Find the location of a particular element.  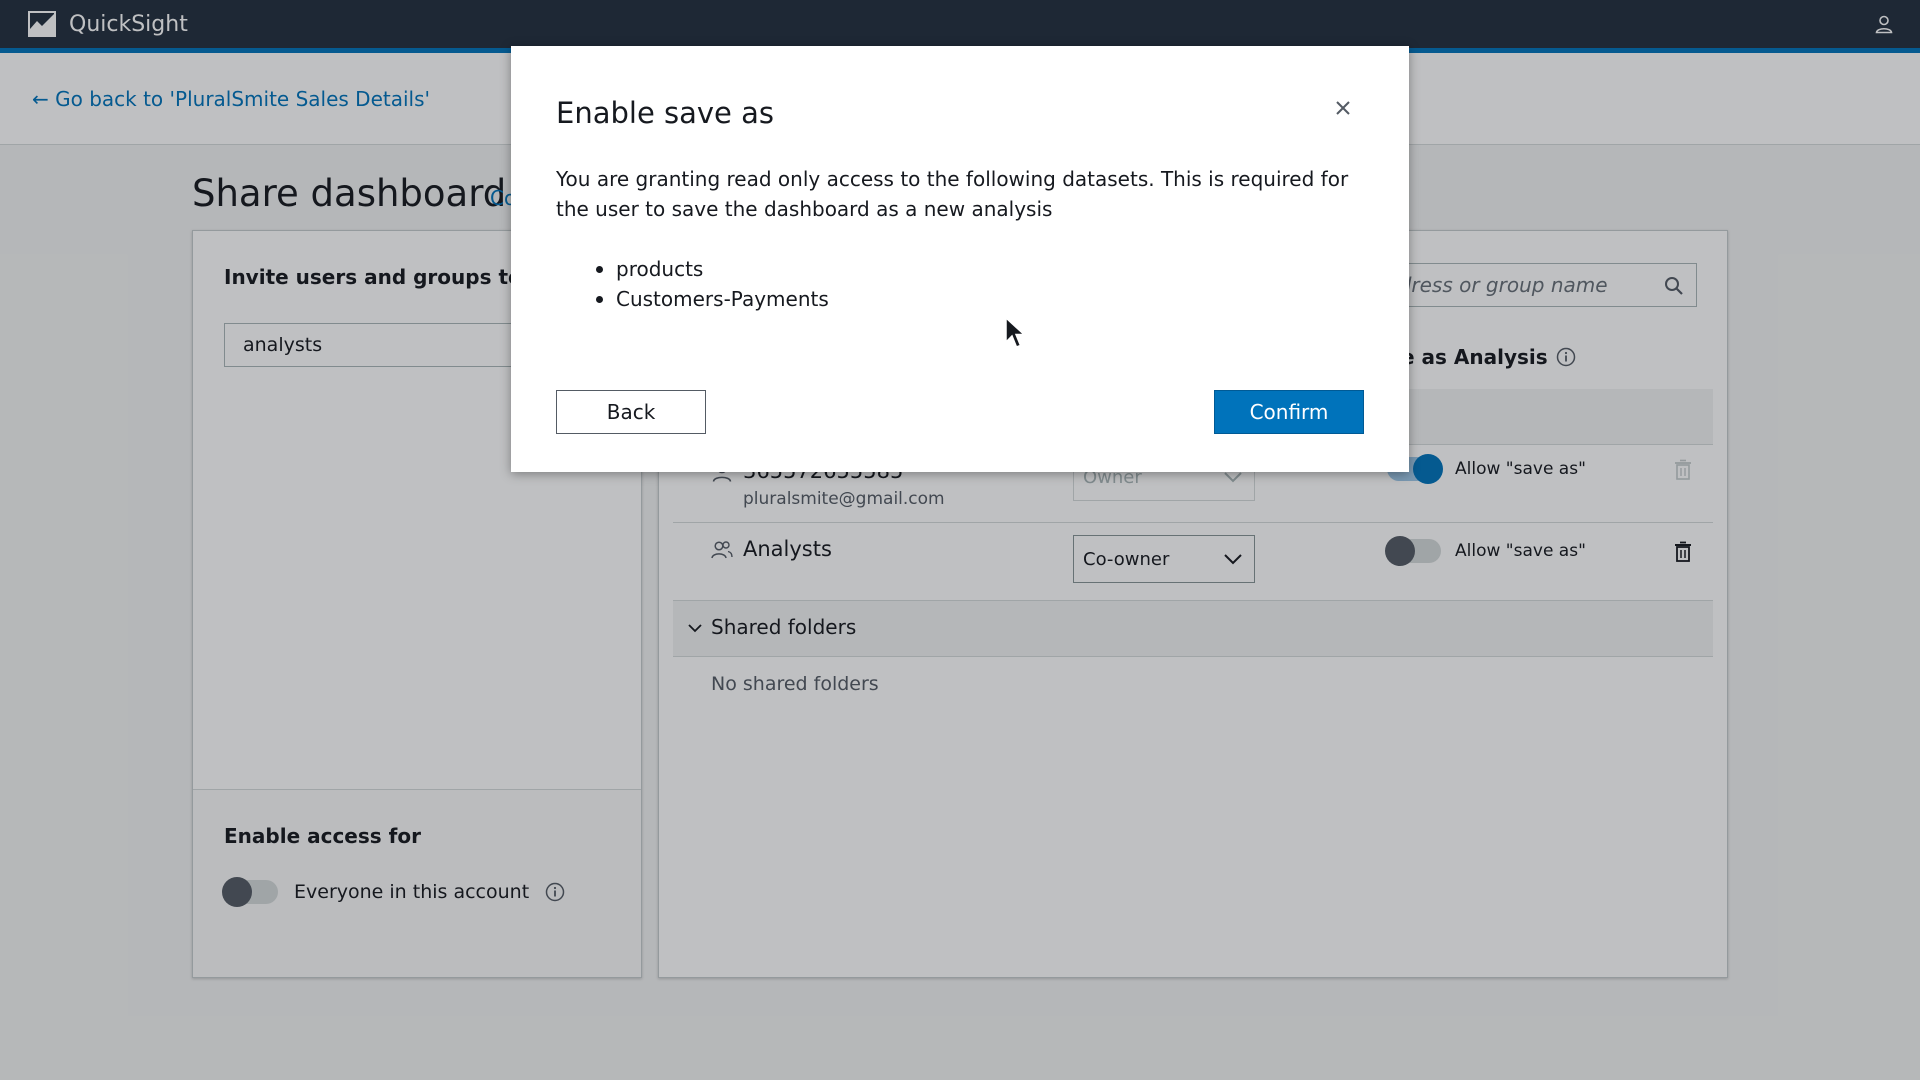

confirm-button: Confirm is located at coordinates (1289, 412).